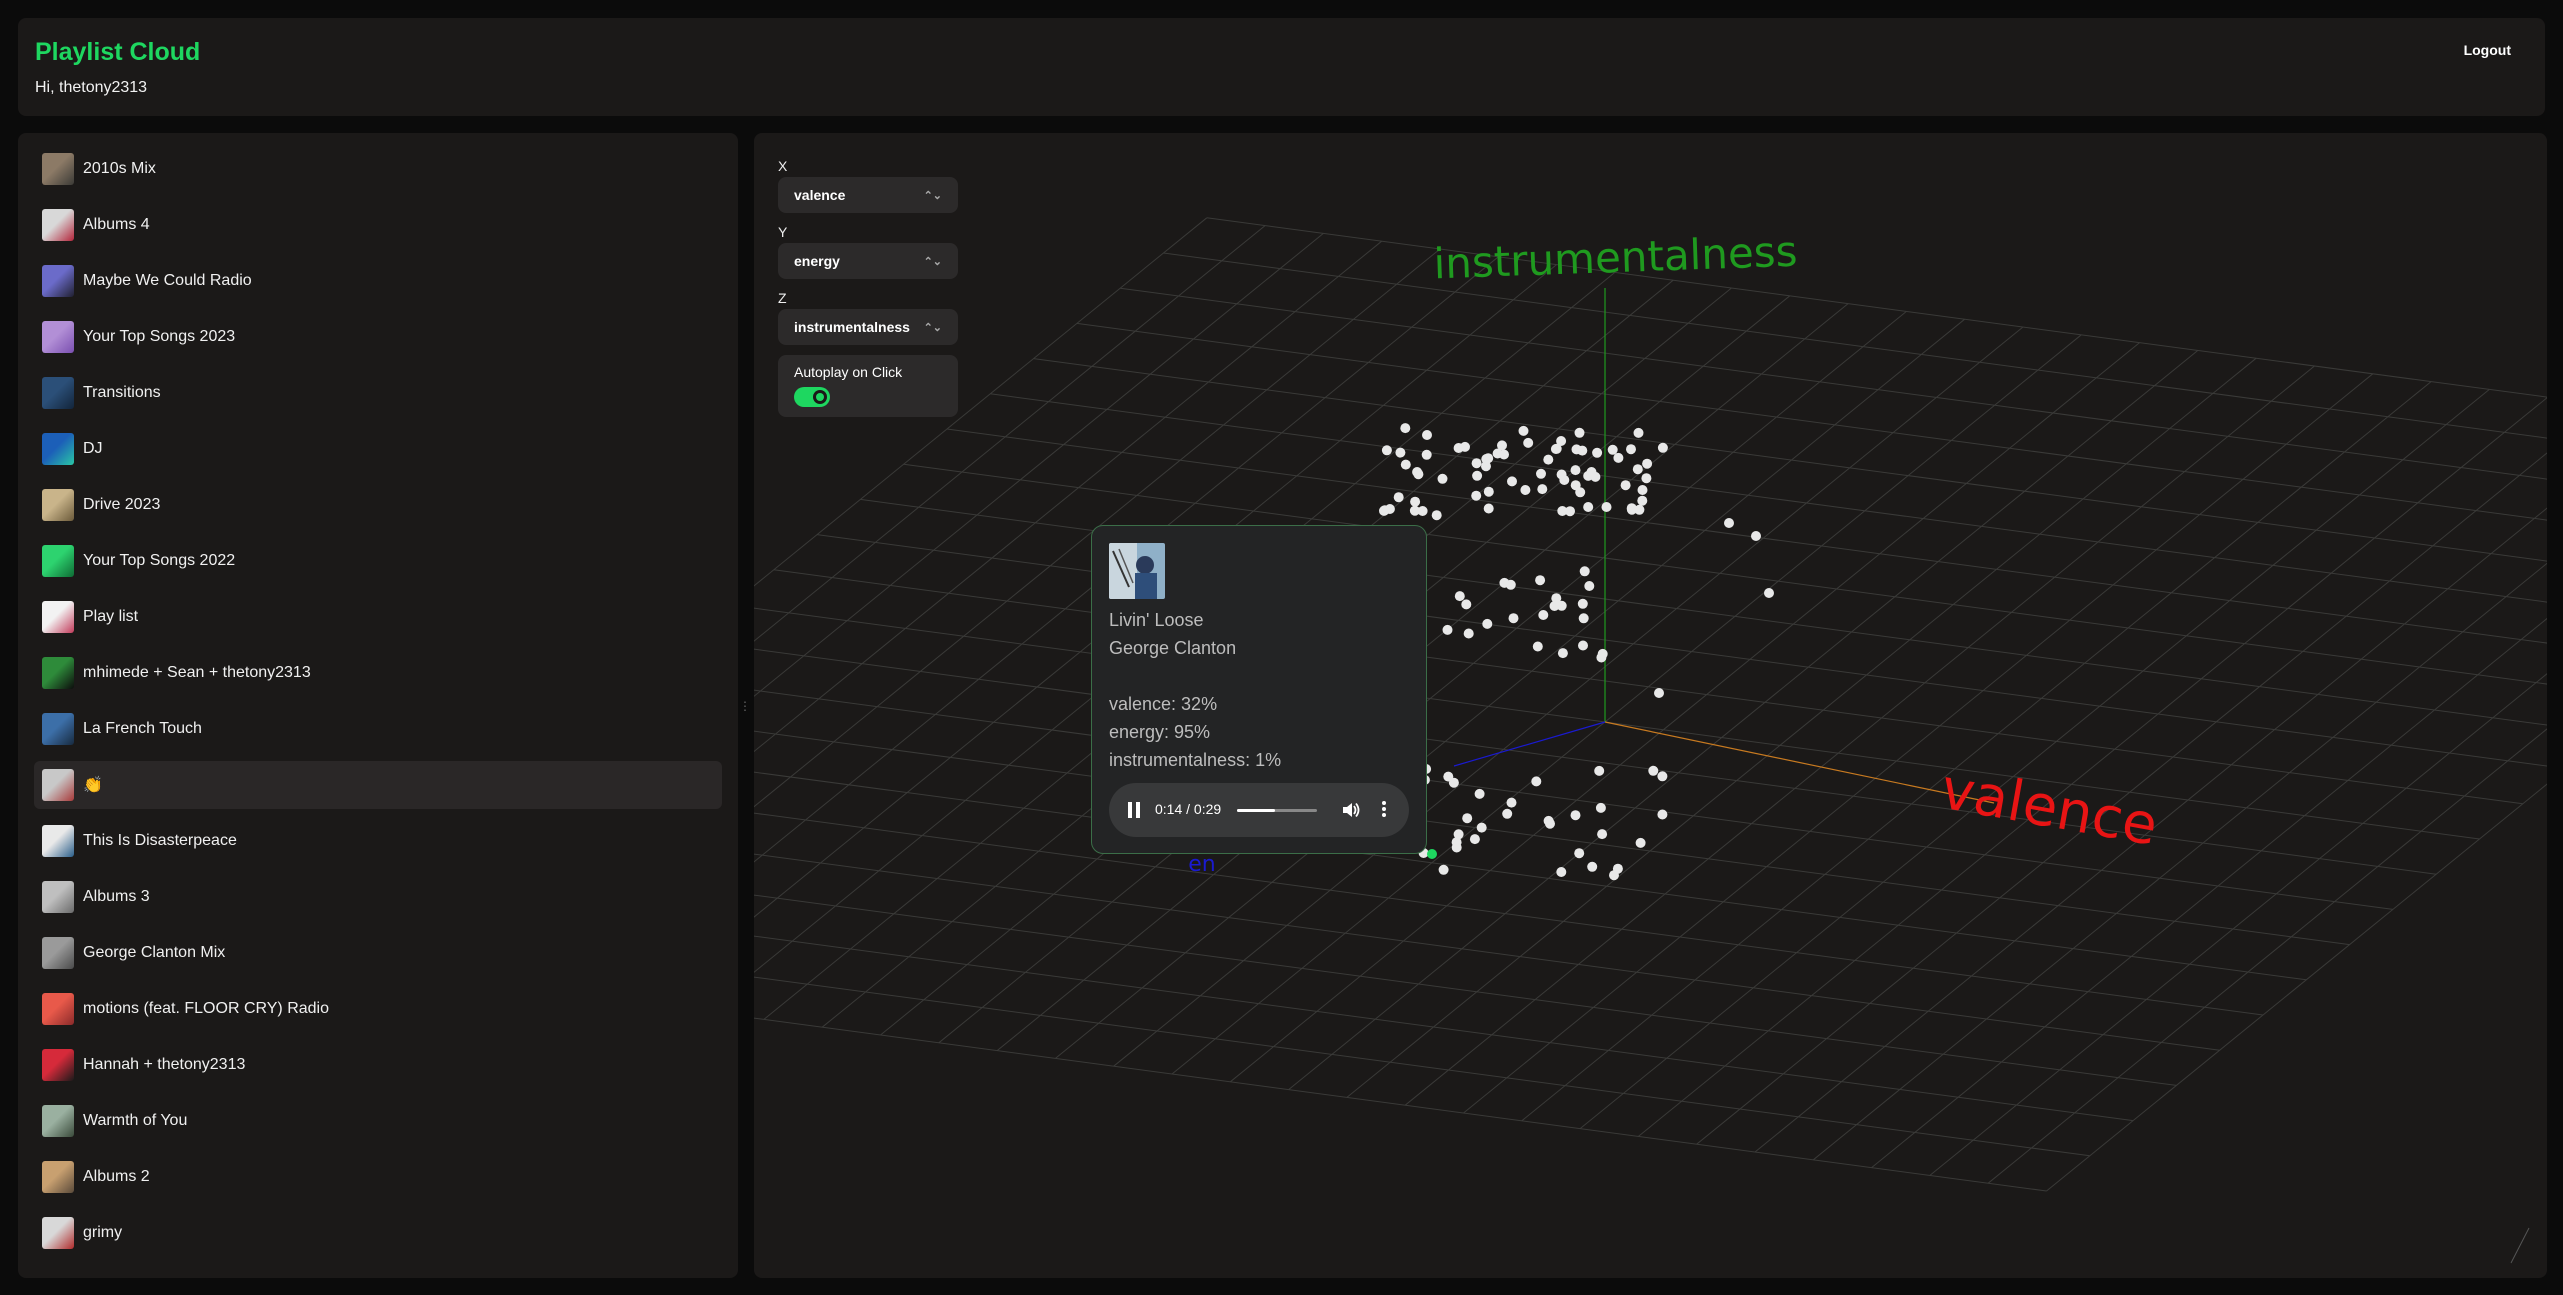  Describe the element at coordinates (378, 617) in the screenshot. I see `playlist-item: Play list` at that location.